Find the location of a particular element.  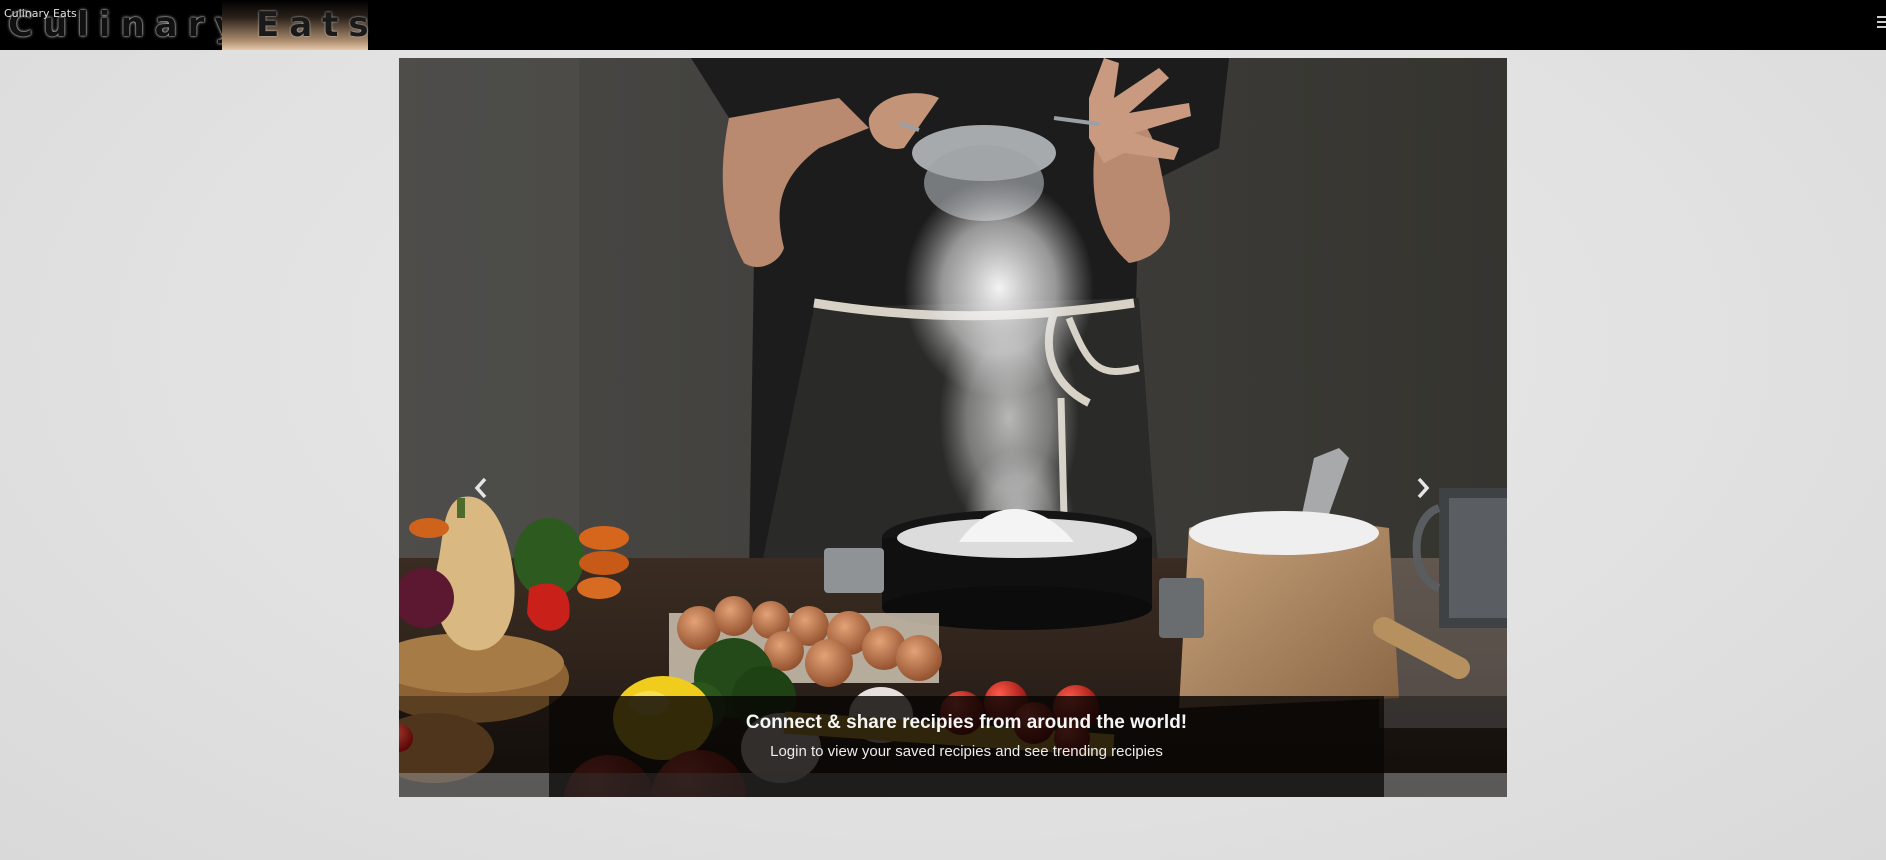

chevron-left-icon is located at coordinates (480, 488).